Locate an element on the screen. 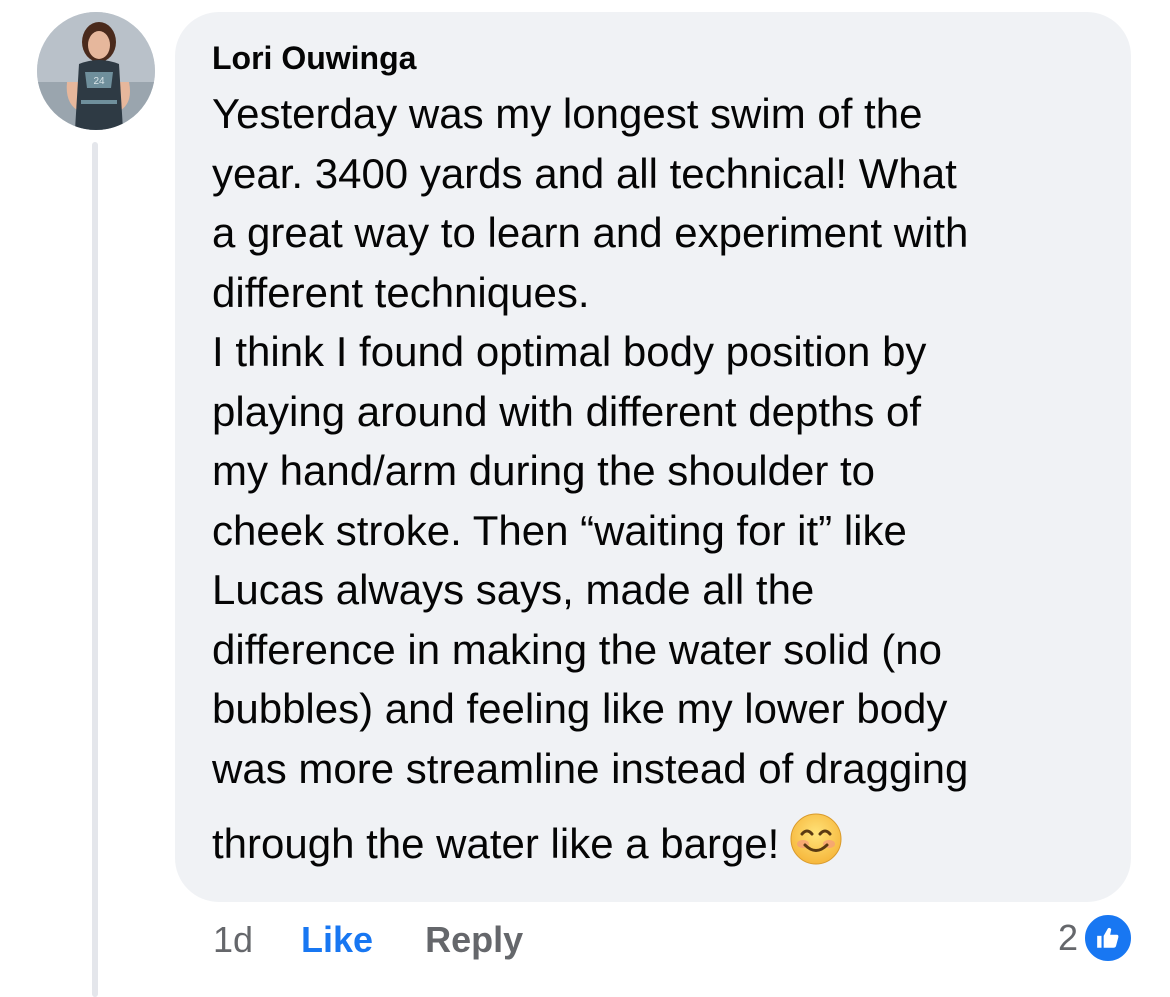 Image resolution: width=1170 pixels, height=997 pixels. like-button: Like is located at coordinates (337, 940).